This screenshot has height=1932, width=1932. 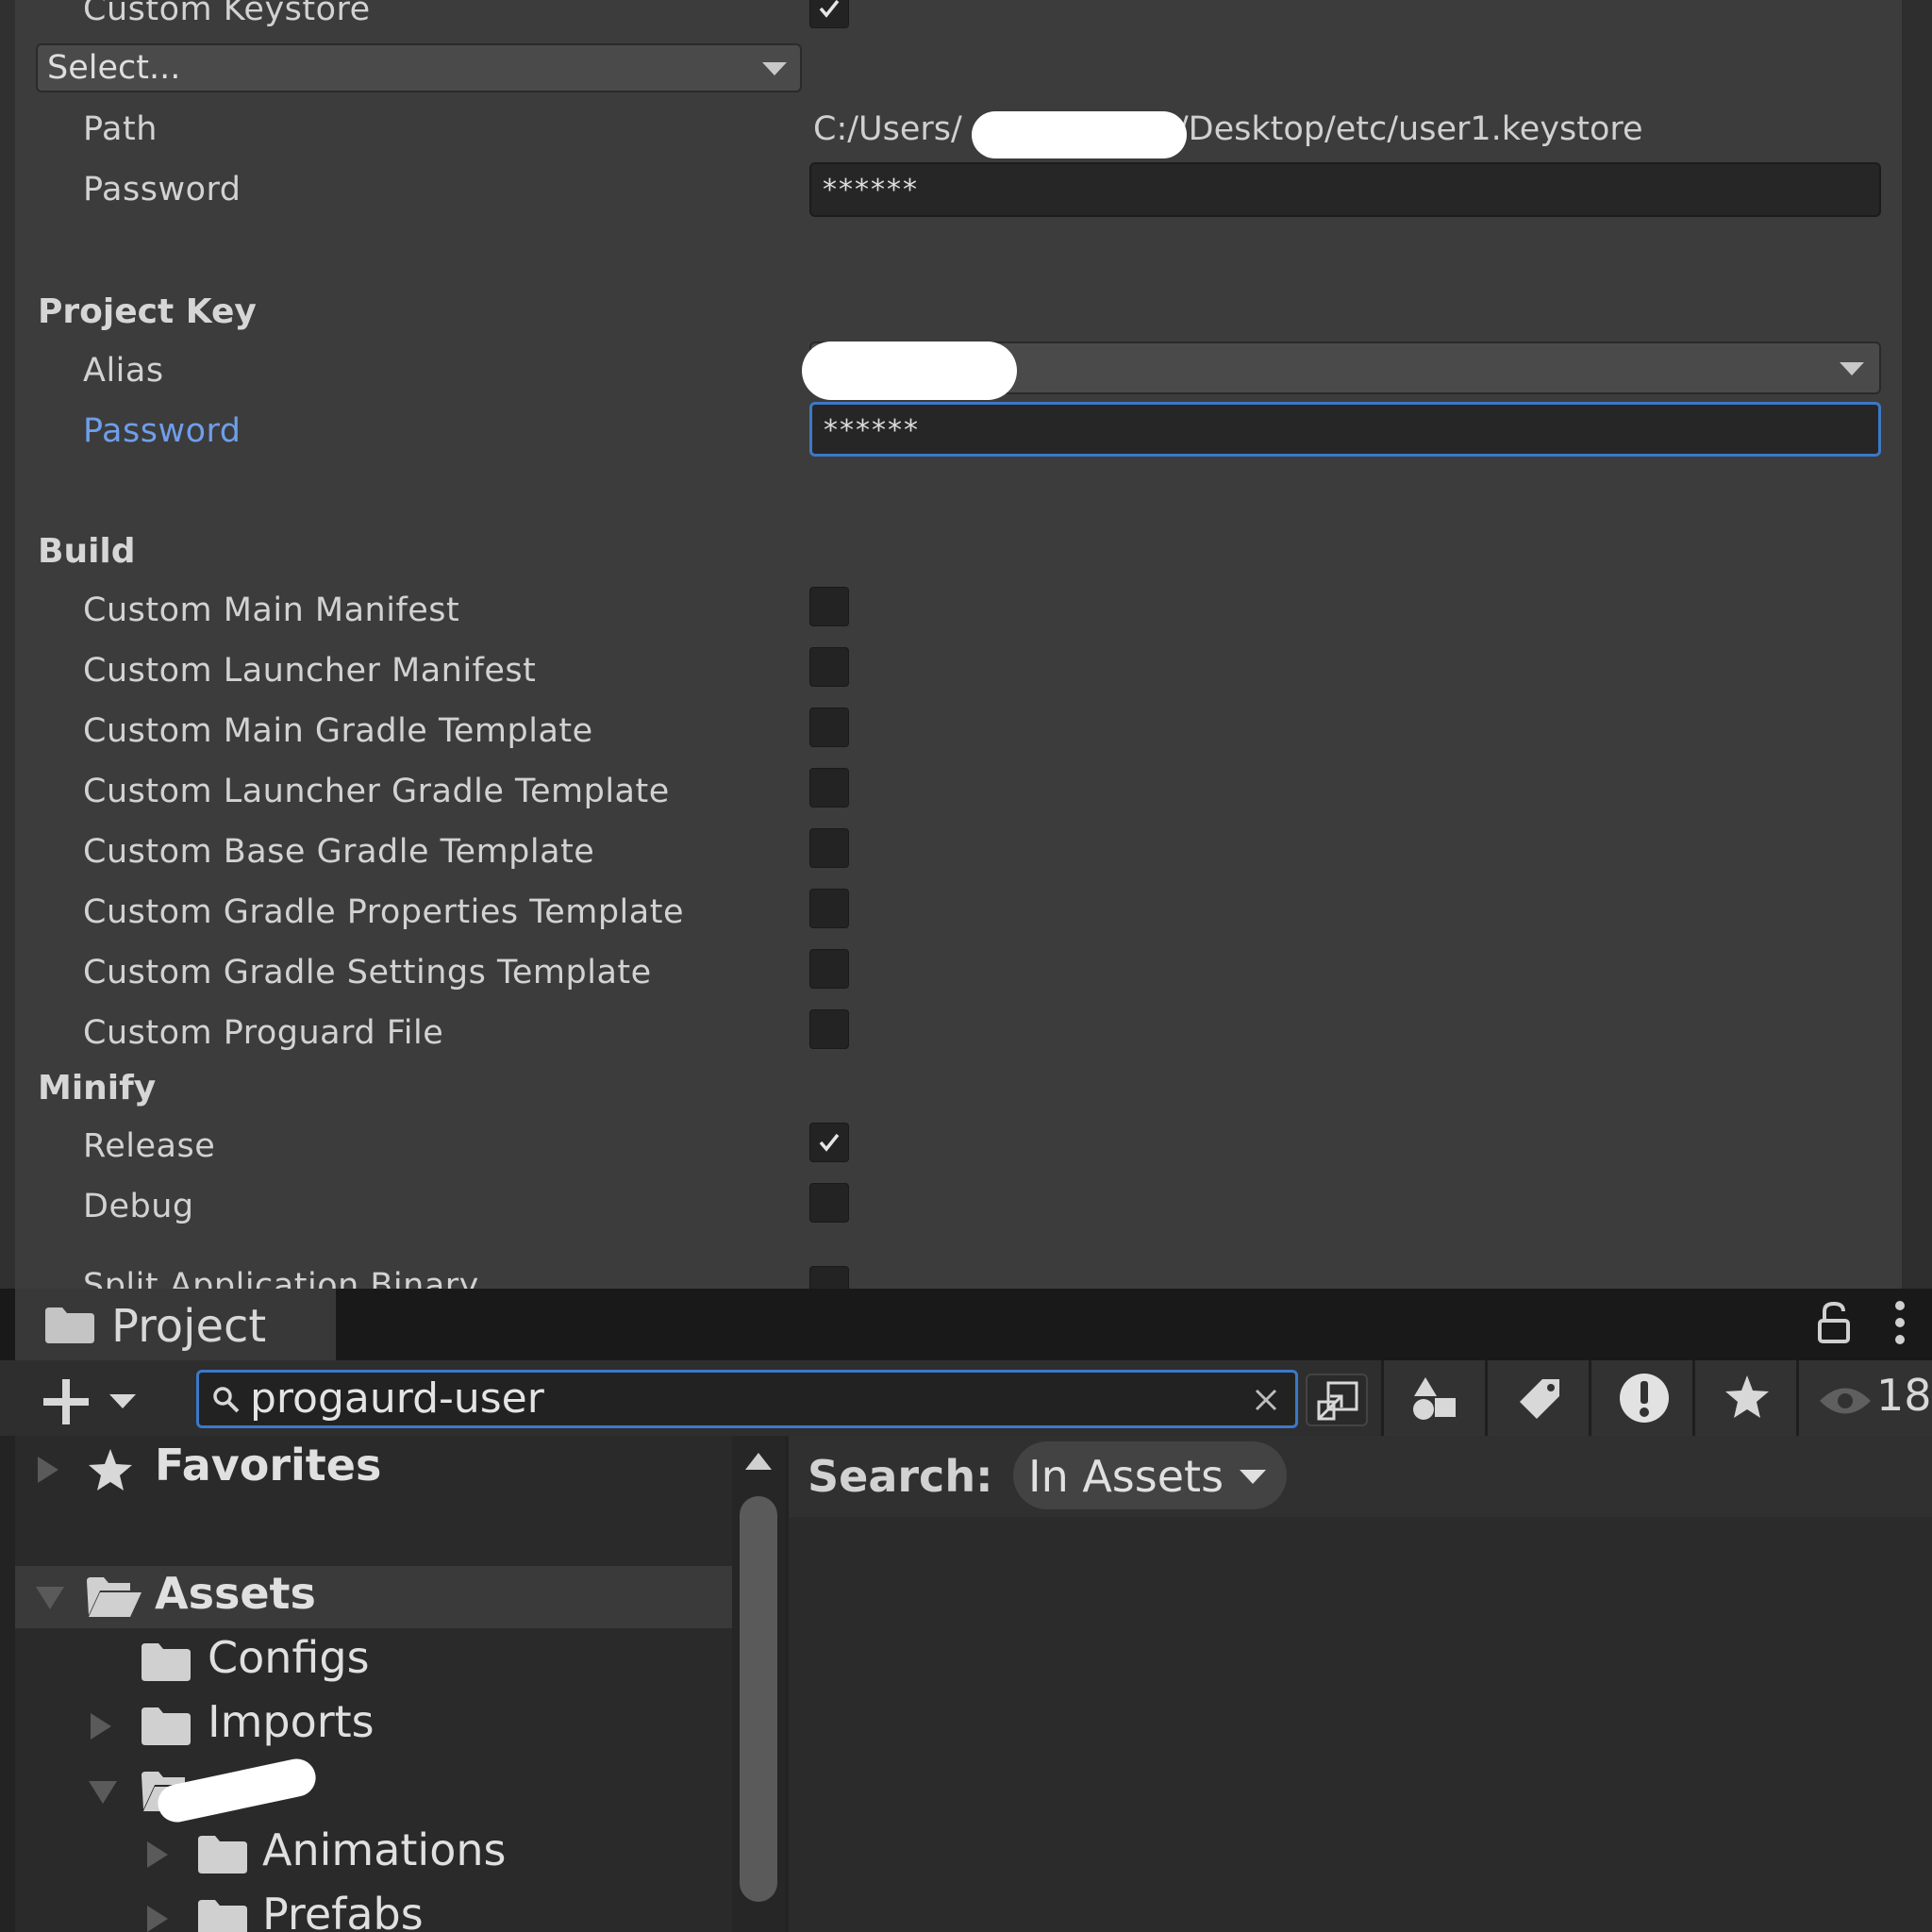 I want to click on hidden-packages-count: 18, so click(x=1904, y=1395).